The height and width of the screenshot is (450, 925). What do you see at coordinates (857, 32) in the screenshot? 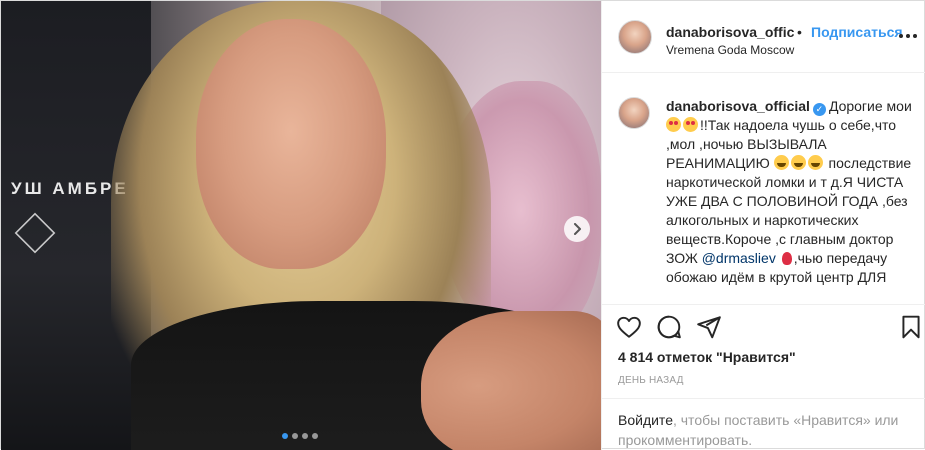
I see `follow-button: Подписаться` at bounding box center [857, 32].